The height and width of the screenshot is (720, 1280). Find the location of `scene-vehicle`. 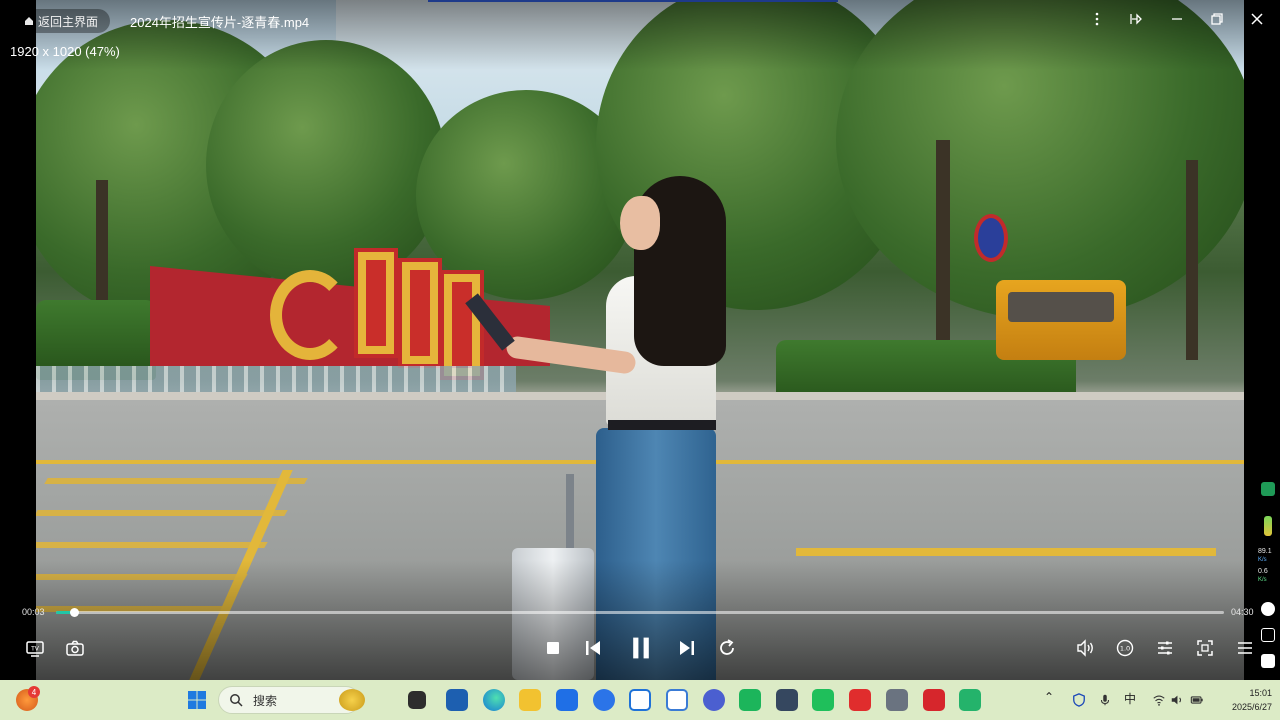

scene-vehicle is located at coordinates (1061, 320).